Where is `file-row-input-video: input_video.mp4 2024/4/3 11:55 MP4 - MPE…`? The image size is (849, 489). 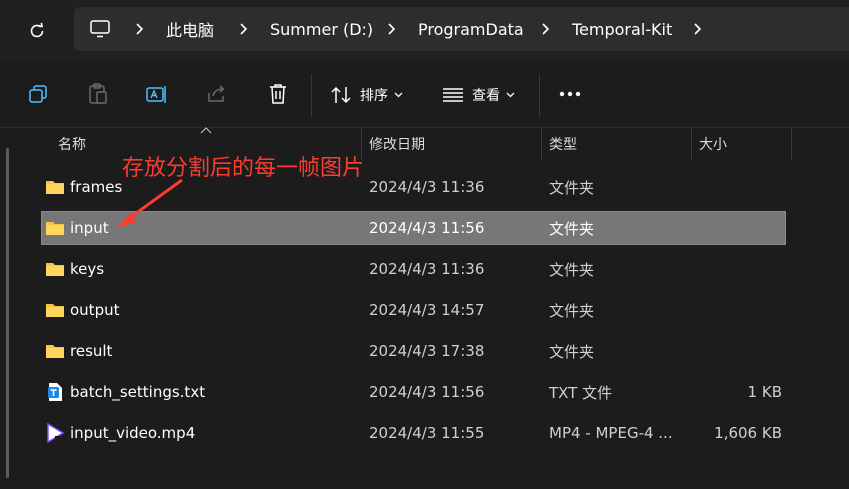
file-row-input-video: input_video.mp4 2024/4/3 11:55 MP4 - MPE… is located at coordinates (413, 433).